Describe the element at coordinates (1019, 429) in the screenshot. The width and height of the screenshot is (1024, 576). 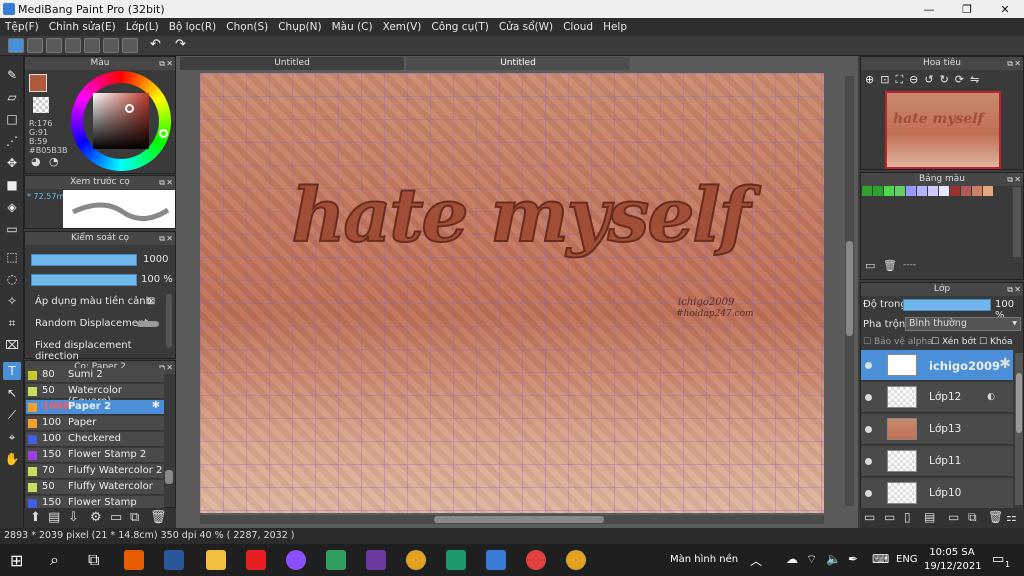
I see `layer-list-scrollbar` at that location.